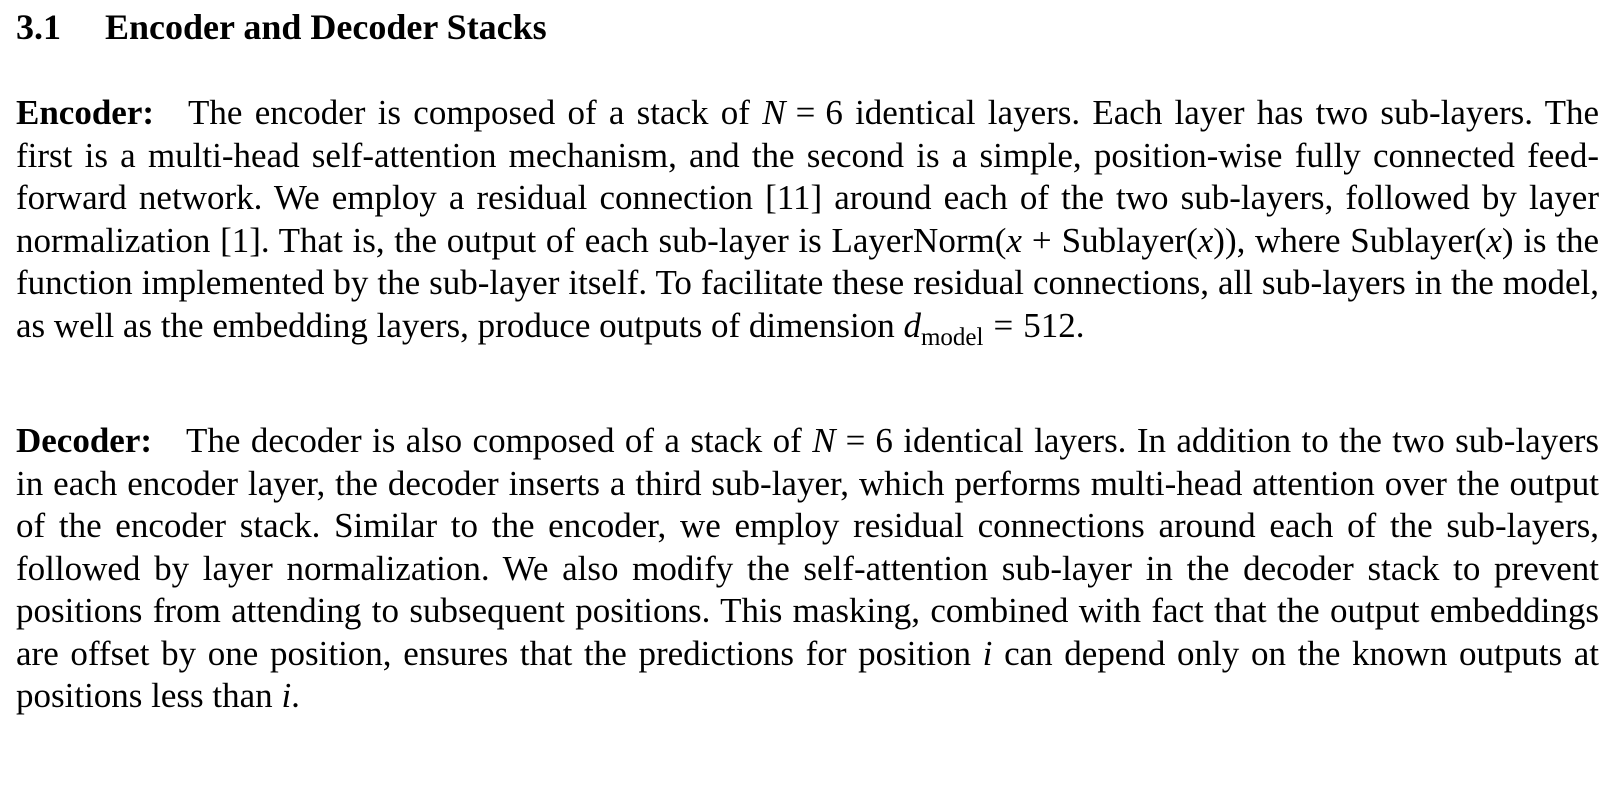 Image resolution: width=1616 pixels, height=798 pixels. Describe the element at coordinates (84, 440) in the screenshot. I see `decoder-label: Decoder:` at that location.